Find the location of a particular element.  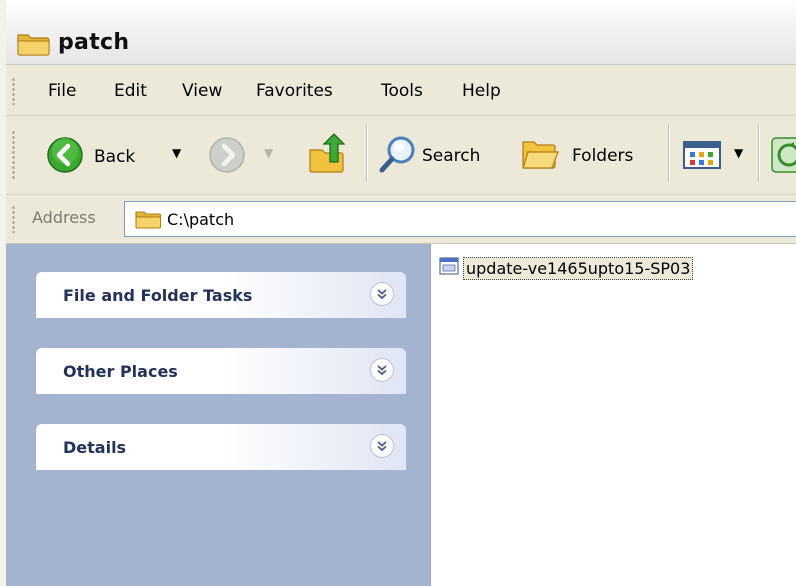

window-title: patch is located at coordinates (94, 42).